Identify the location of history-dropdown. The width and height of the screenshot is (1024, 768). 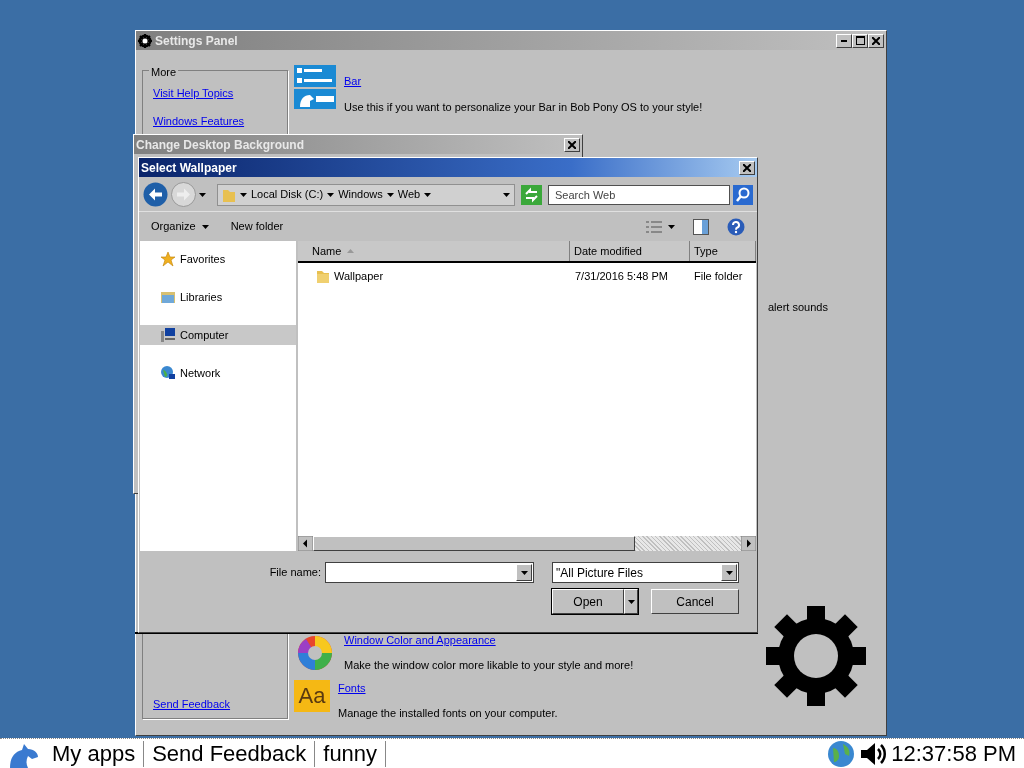
(202, 194).